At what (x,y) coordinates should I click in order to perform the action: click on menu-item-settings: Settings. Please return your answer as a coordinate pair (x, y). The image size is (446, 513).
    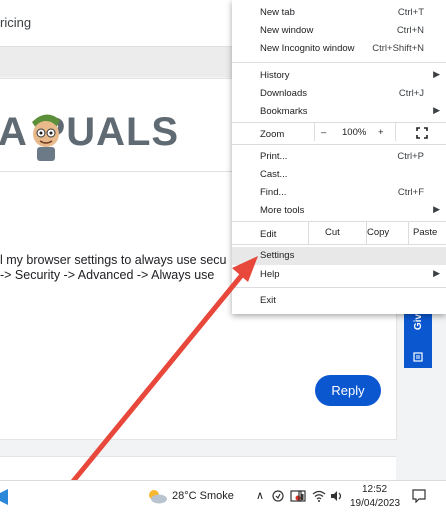
    Looking at the image, I should click on (339, 256).